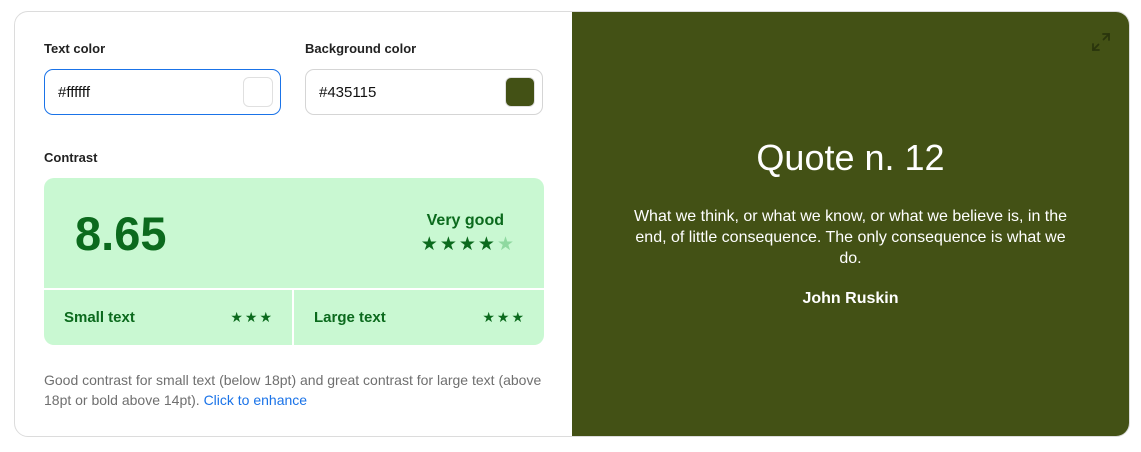  What do you see at coordinates (99, 317) in the screenshot?
I see `small-text-label: Small text` at bounding box center [99, 317].